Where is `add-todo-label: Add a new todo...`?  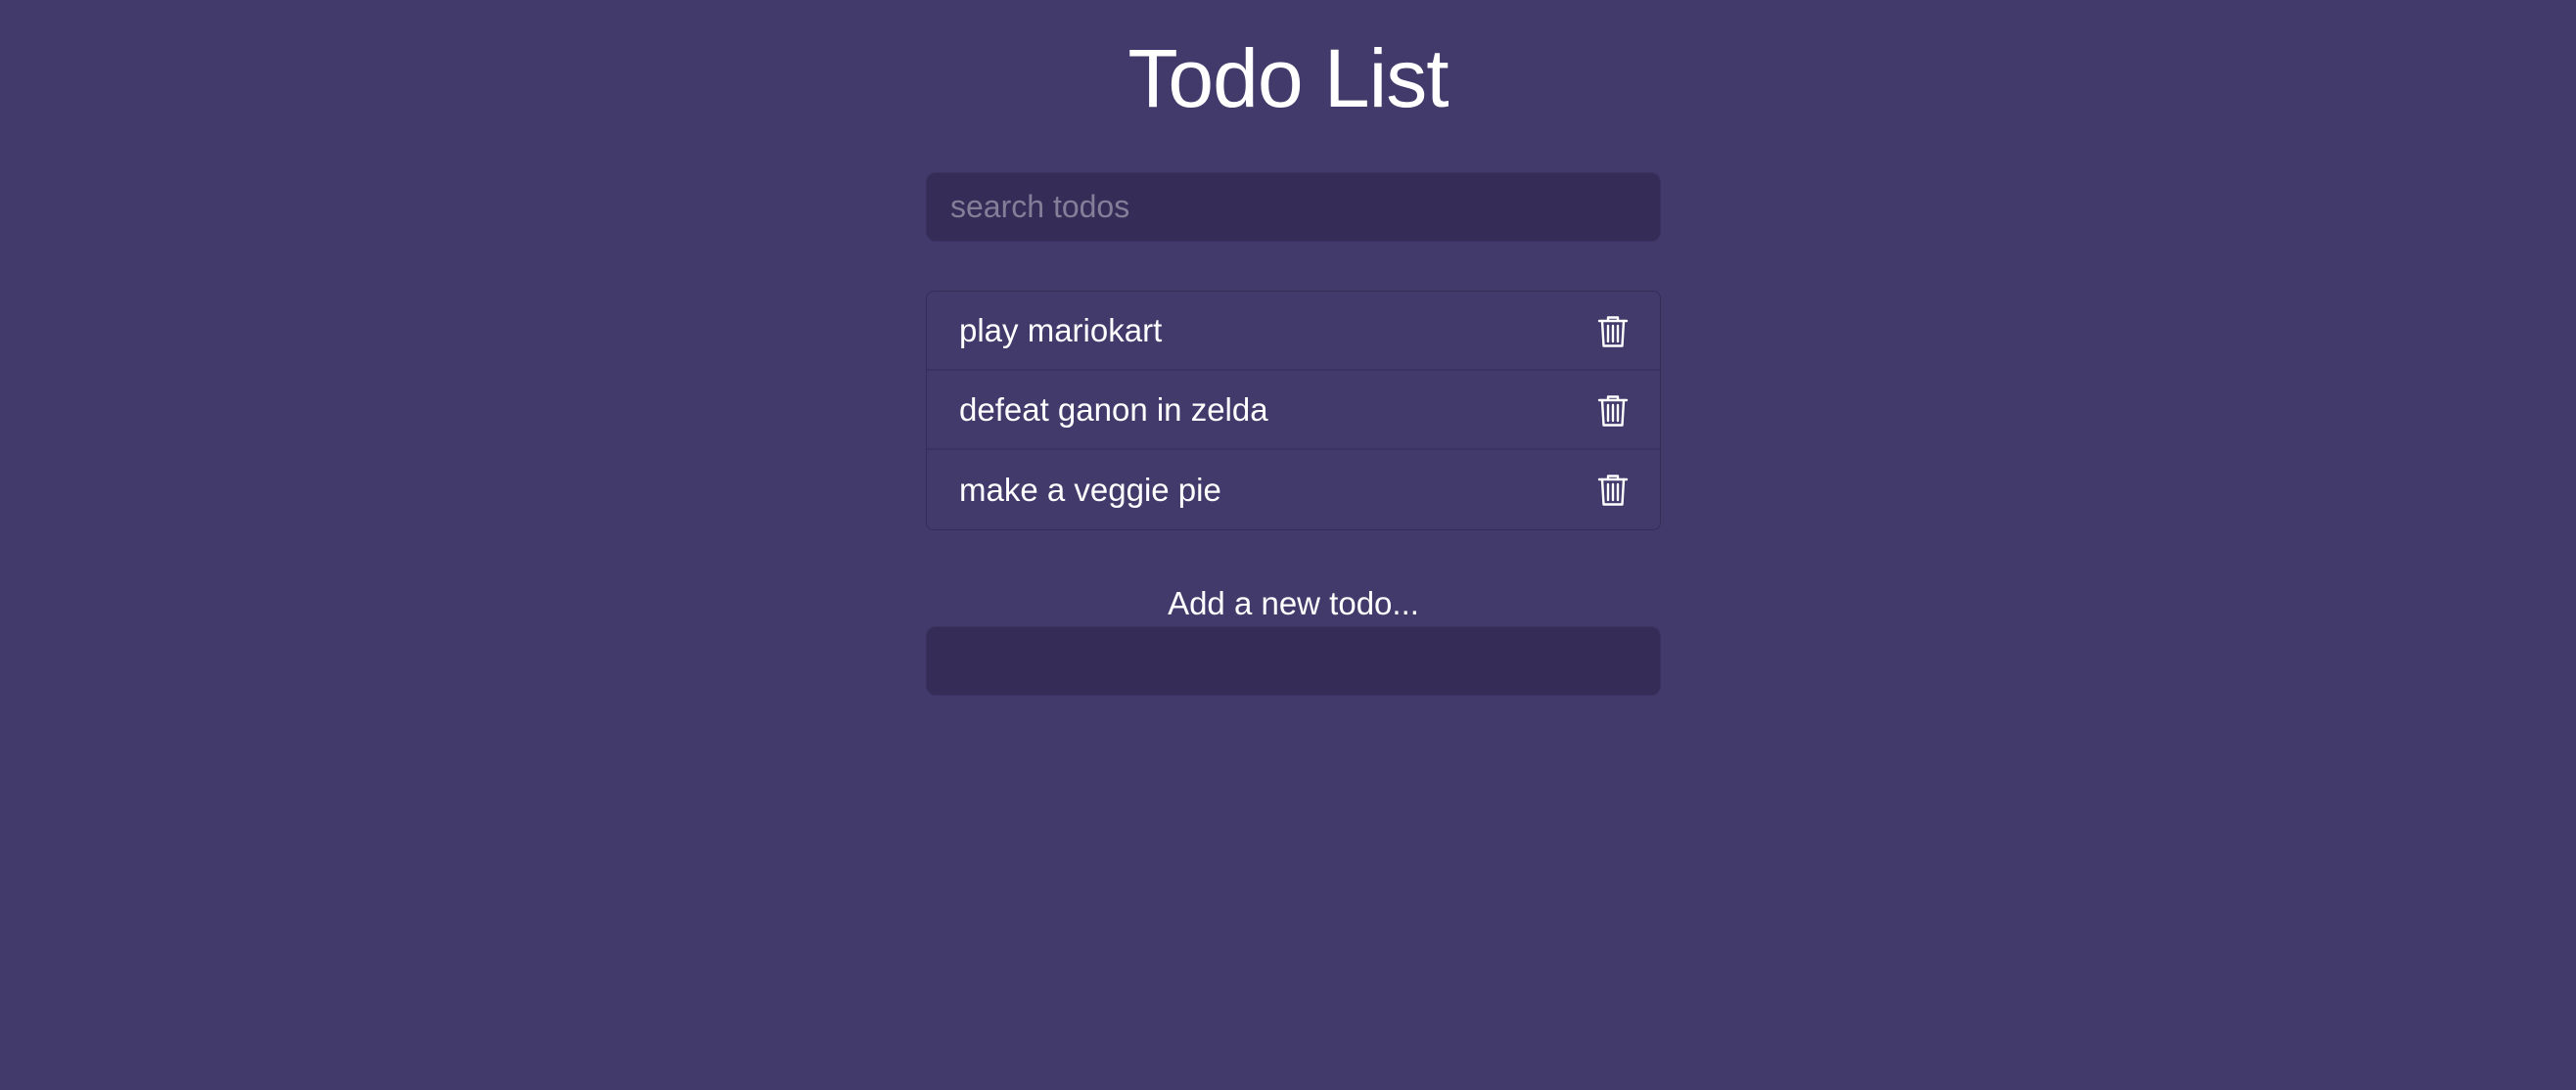 add-todo-label: Add a new todo... is located at coordinates (1294, 603).